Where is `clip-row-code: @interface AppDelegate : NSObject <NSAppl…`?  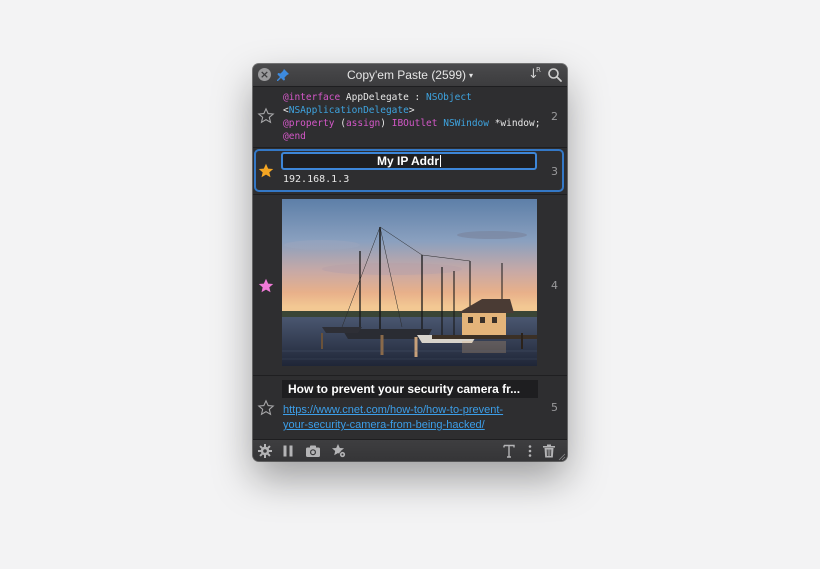 clip-row-code: @interface AppDelegate : NSObject <NSAppl… is located at coordinates (410, 117).